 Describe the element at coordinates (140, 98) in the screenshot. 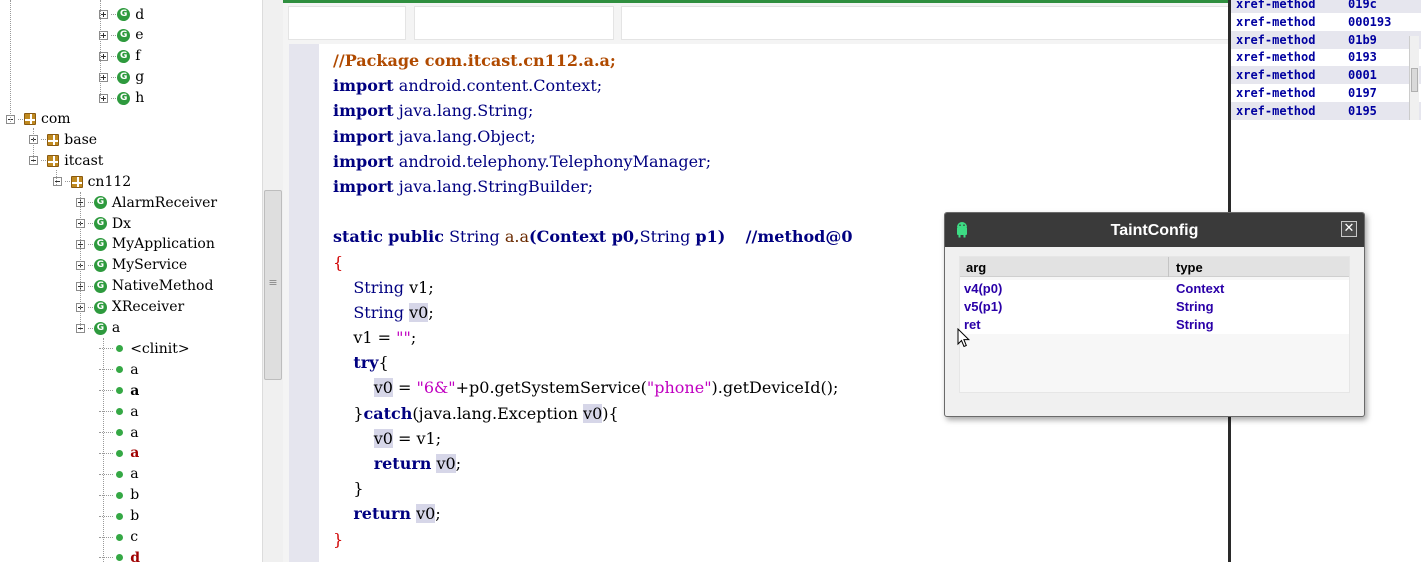

I see `tree-node-label: h` at that location.